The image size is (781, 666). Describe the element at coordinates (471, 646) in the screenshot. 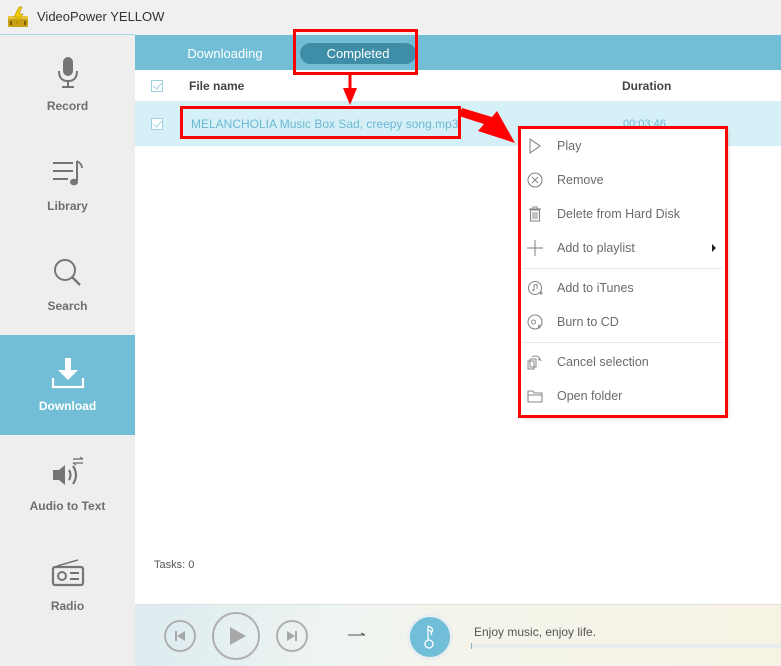

I see `progress-handle` at that location.